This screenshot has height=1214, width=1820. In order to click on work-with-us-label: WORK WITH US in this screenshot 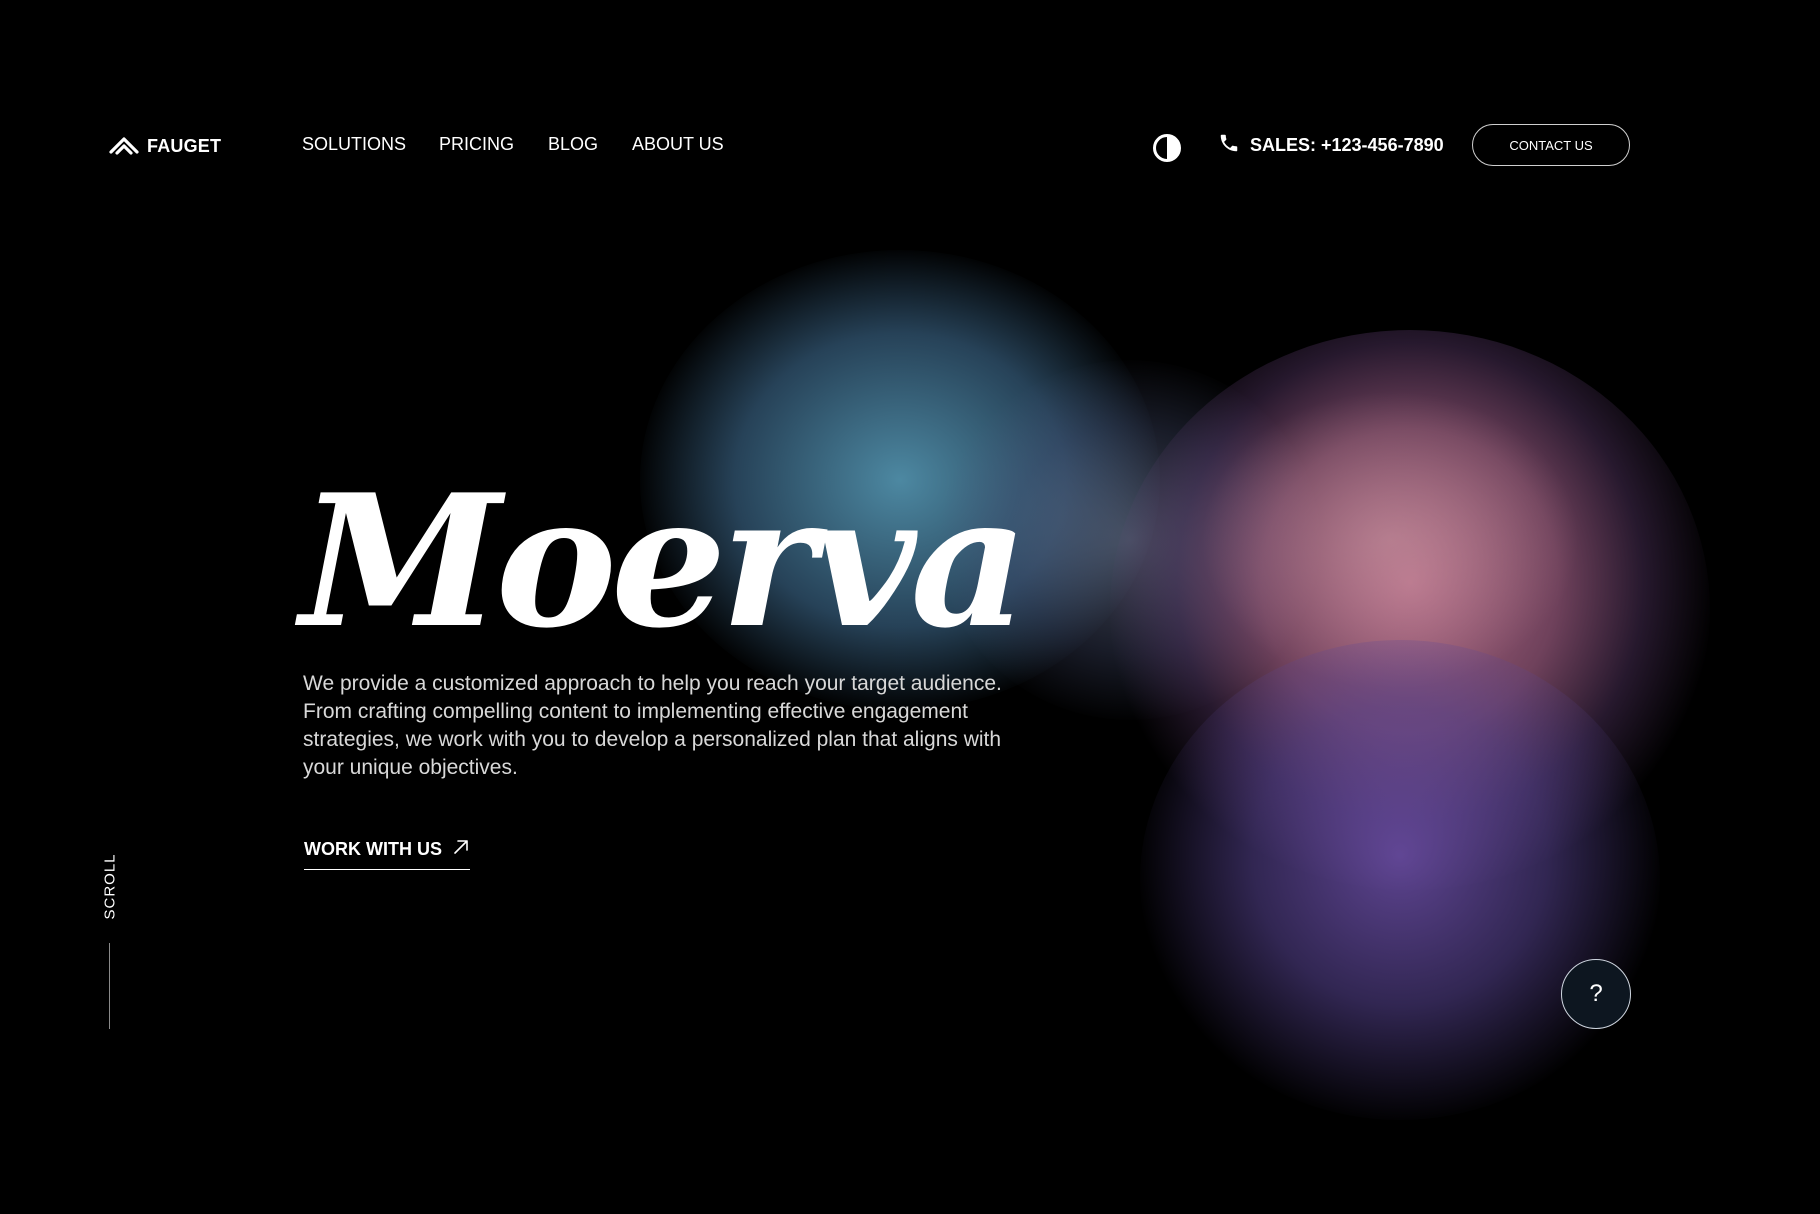, I will do `click(373, 849)`.